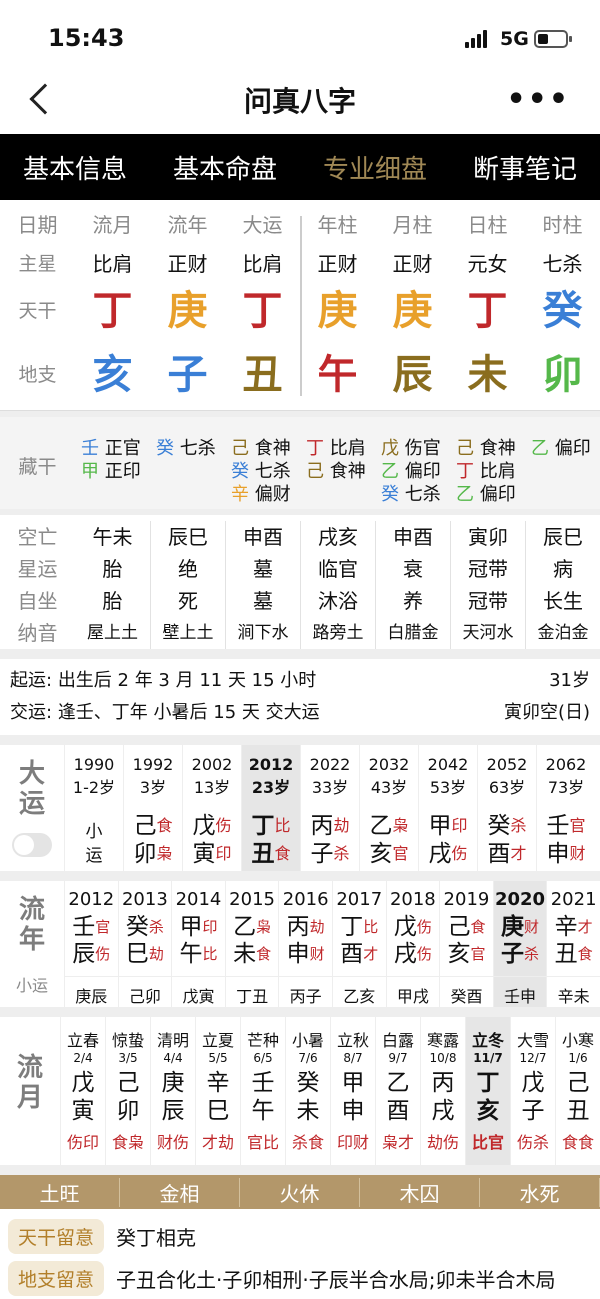 The image size is (600, 1299). What do you see at coordinates (56, 1278) in the screenshot?
I see `note-tag: 地支留意` at bounding box center [56, 1278].